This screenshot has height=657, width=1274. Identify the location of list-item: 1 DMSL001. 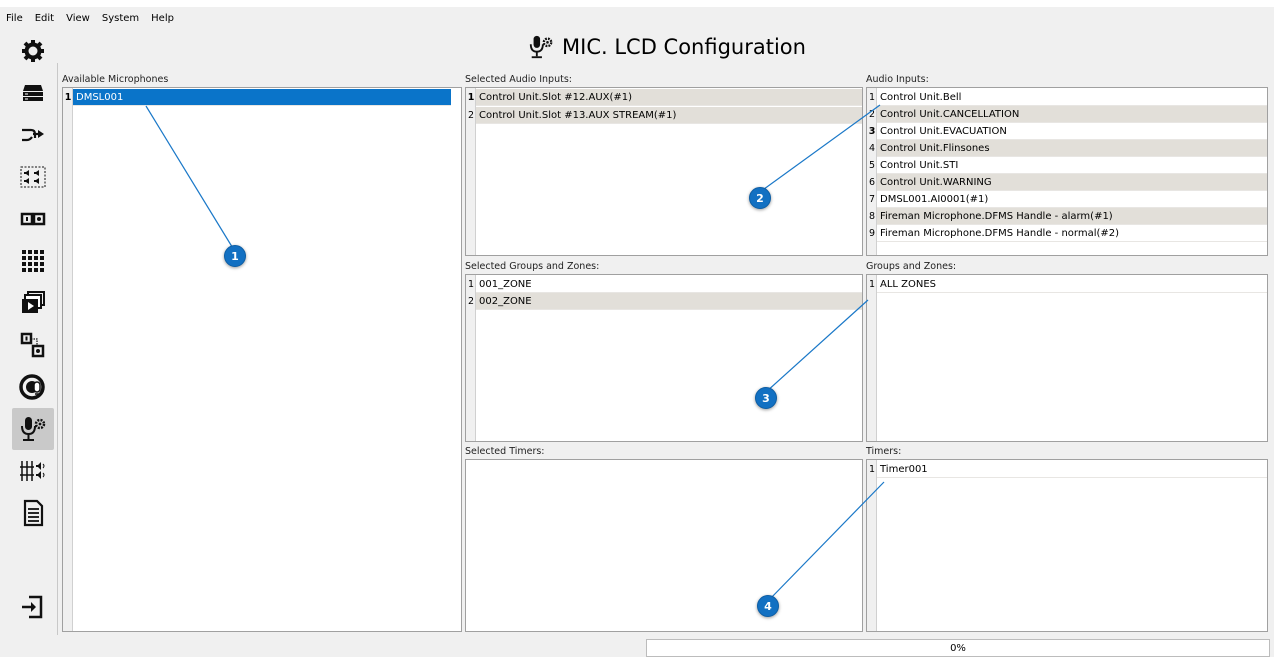
(257, 97).